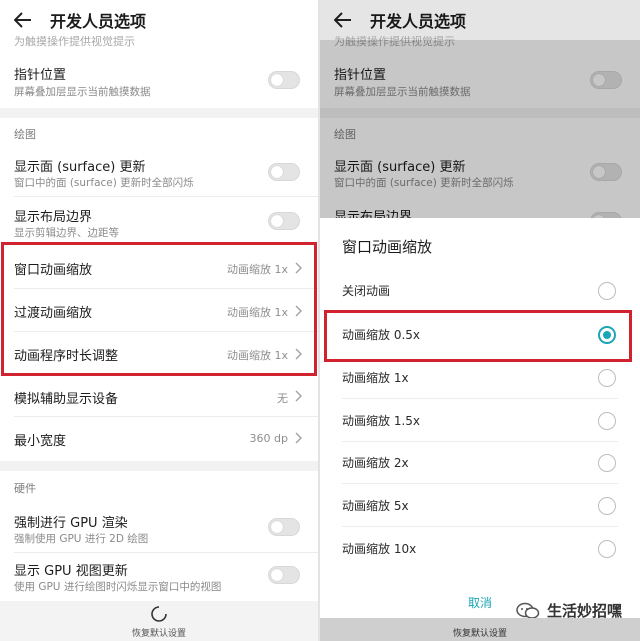  I want to click on smallest-width-row: 最小宽度 360 dp, so click(159, 438).